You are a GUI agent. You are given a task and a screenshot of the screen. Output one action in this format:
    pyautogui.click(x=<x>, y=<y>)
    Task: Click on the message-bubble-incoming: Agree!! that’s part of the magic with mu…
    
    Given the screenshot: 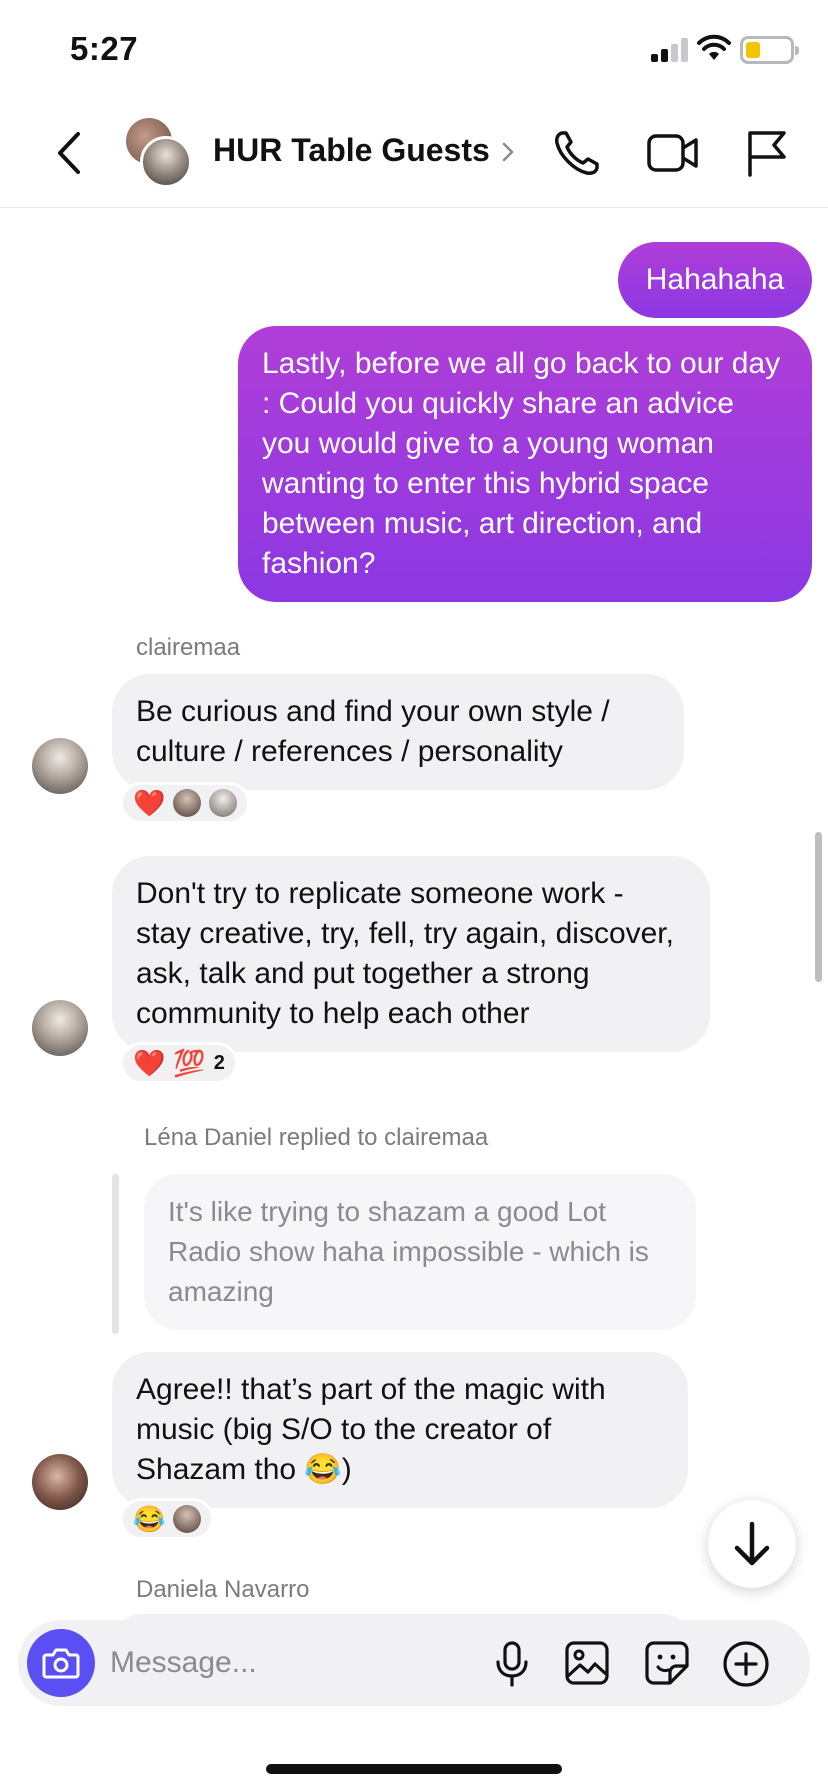 What is the action you would take?
    pyautogui.click(x=400, y=1430)
    